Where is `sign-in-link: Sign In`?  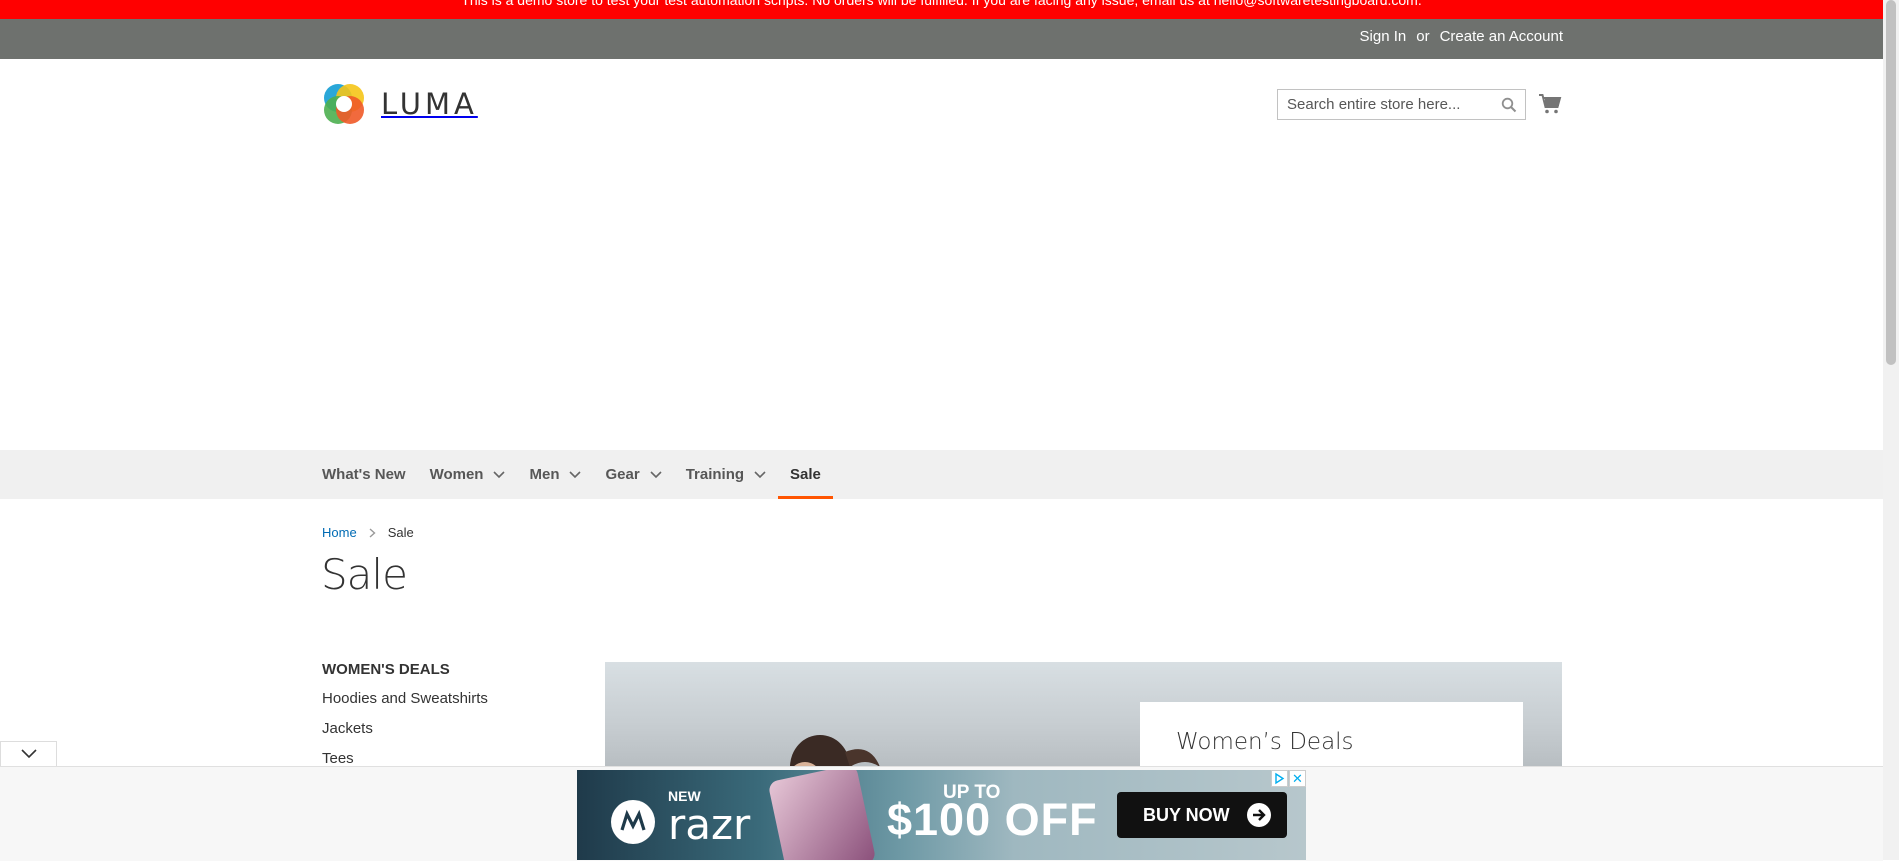
sign-in-link: Sign In is located at coordinates (1383, 36).